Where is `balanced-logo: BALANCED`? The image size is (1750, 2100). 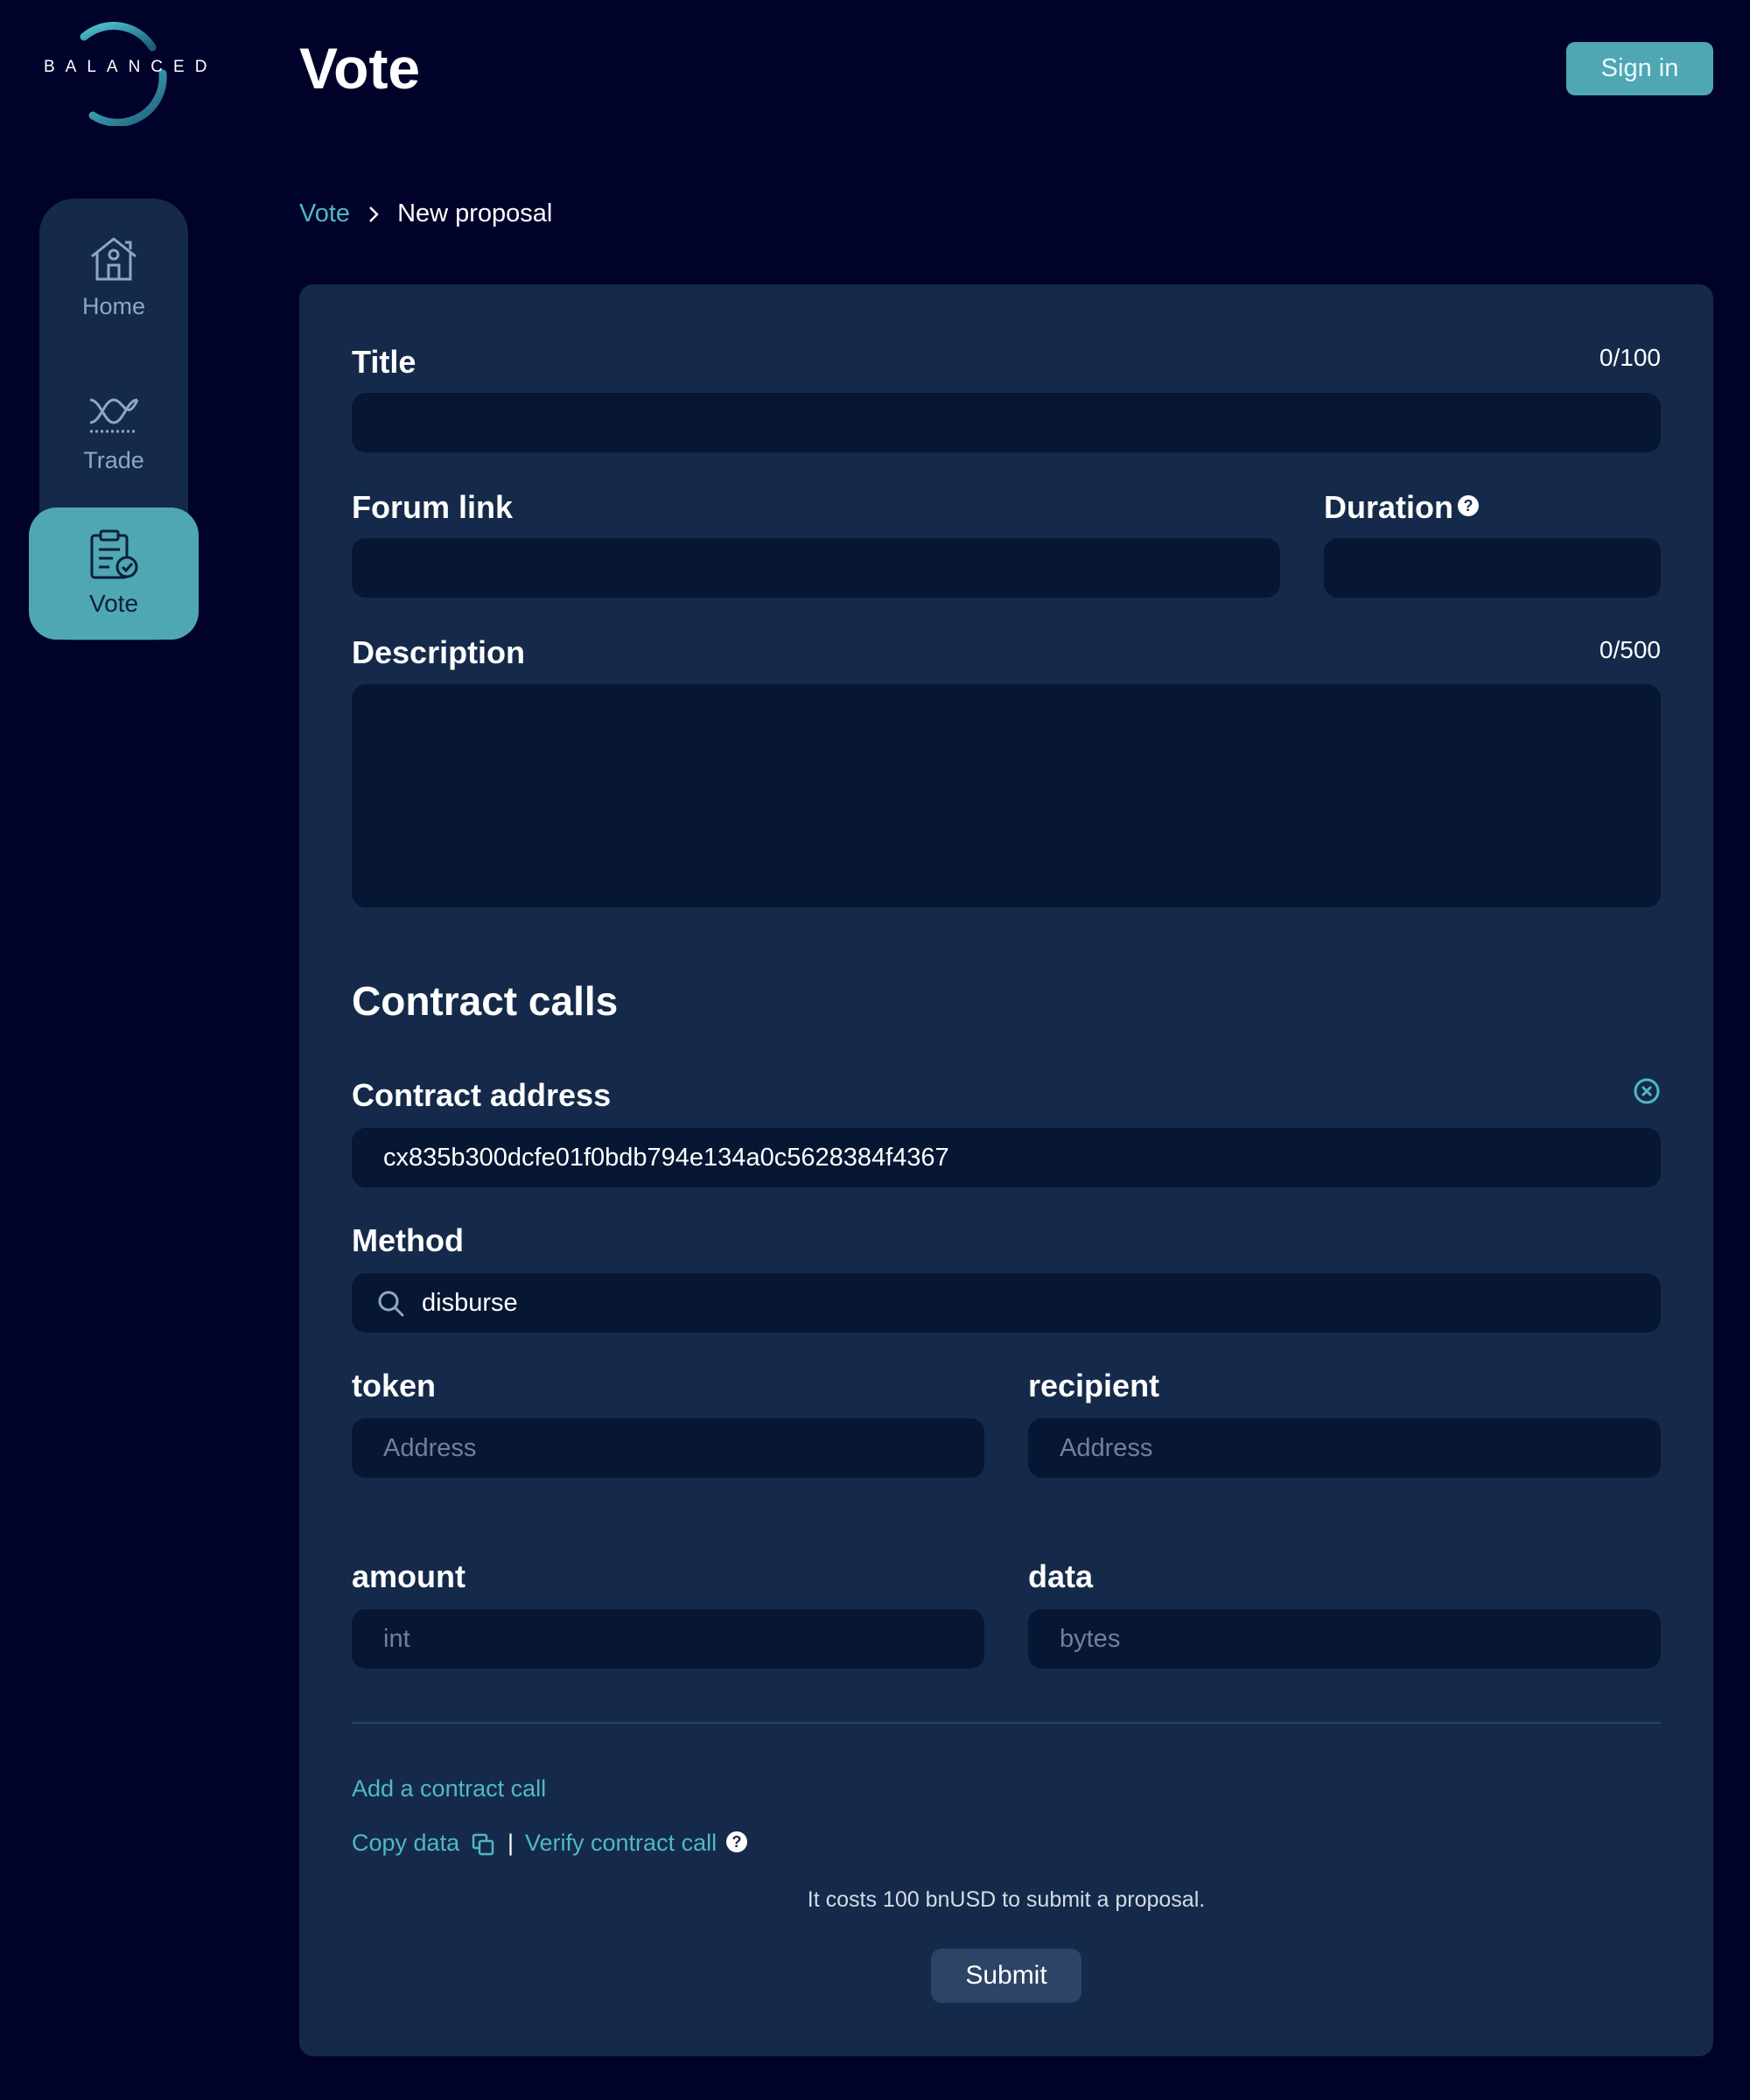
balanced-logo: BALANCED is located at coordinates (125, 69).